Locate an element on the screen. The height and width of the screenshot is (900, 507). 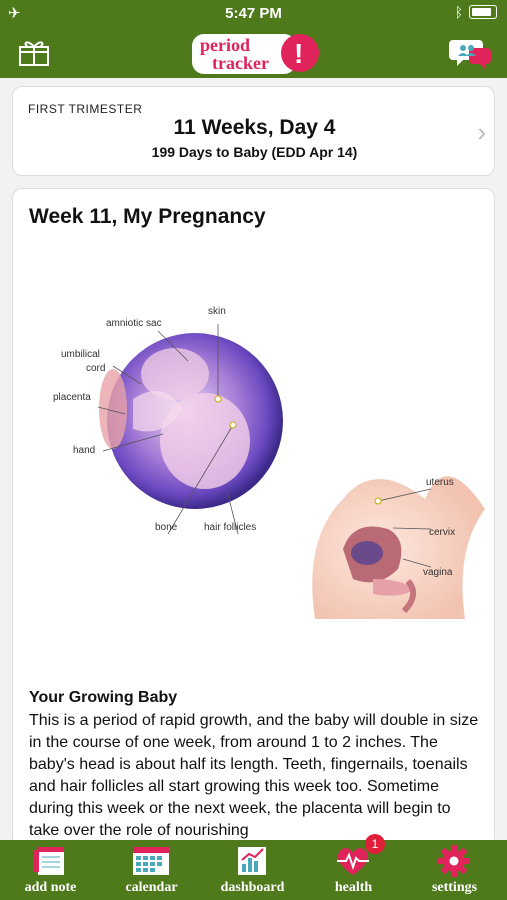
bluetooth-icon: ᛒ is located at coordinates (458, 12).